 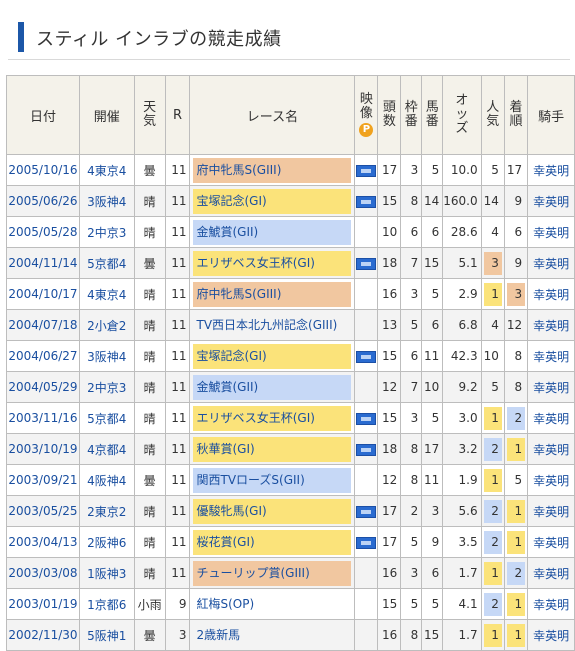 What do you see at coordinates (106, 605) in the screenshot?
I see `venue-link: 1京都6` at bounding box center [106, 605].